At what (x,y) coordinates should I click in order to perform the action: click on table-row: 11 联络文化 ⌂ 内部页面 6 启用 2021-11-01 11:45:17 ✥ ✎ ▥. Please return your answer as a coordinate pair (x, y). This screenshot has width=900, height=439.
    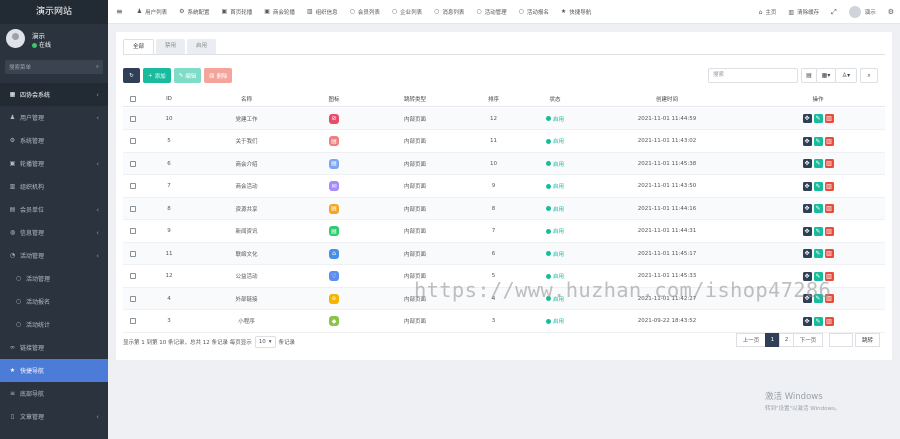
    Looking at the image, I should click on (504, 254).